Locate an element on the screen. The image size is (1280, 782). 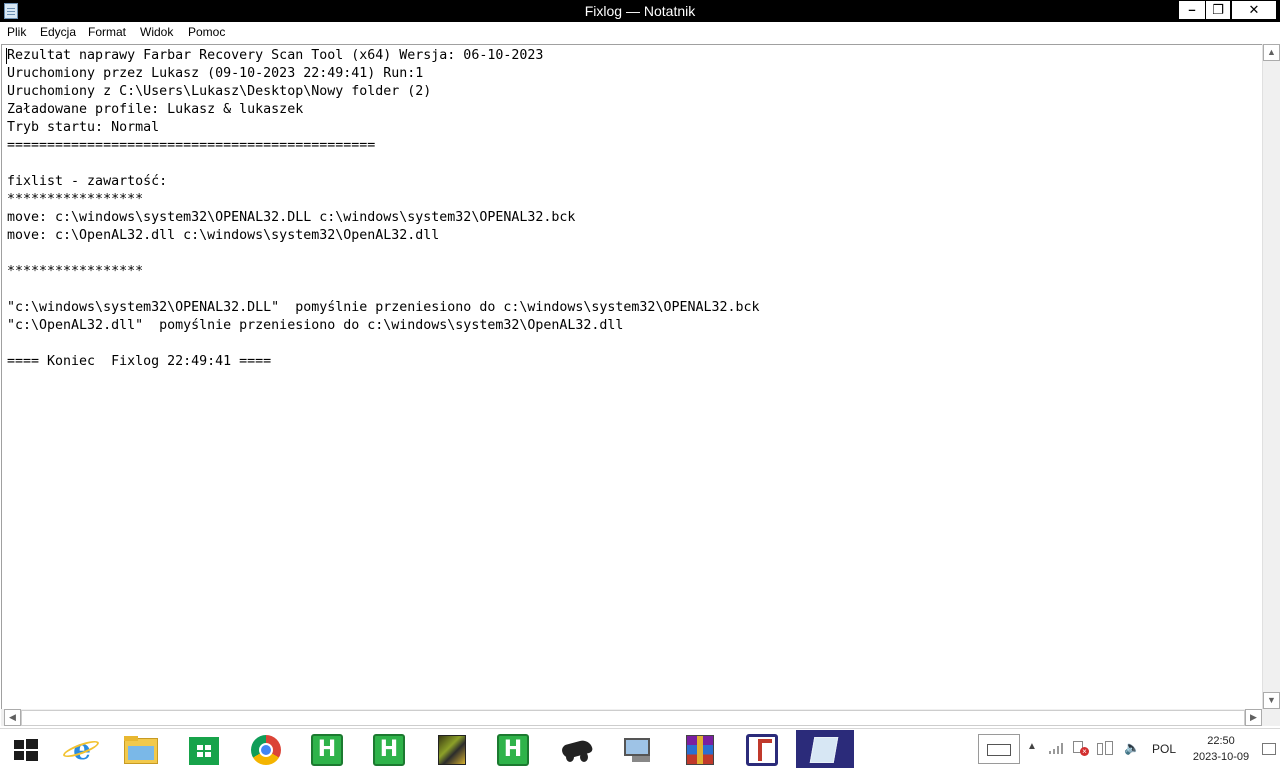
taskbar-internet-explorer: e is located at coordinates (81, 749).